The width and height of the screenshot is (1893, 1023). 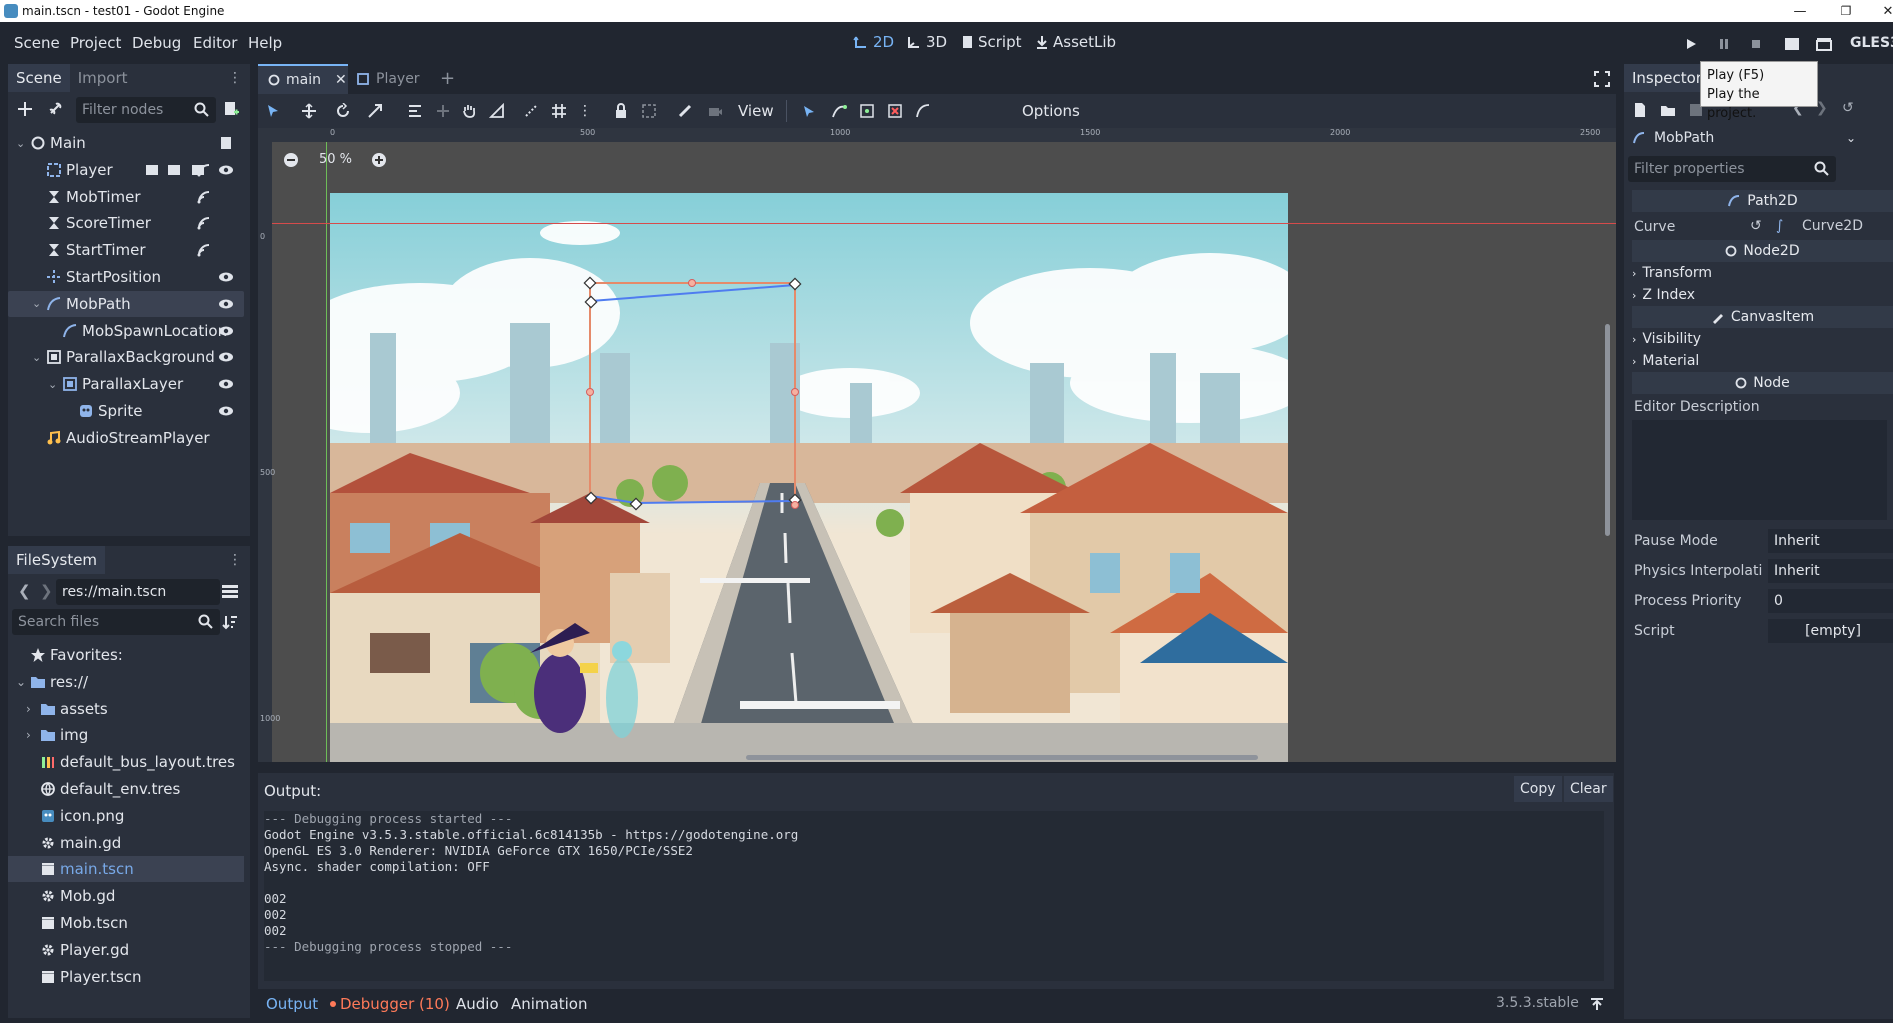 I want to click on section-visibility: › Visibility, so click(x=1666, y=339).